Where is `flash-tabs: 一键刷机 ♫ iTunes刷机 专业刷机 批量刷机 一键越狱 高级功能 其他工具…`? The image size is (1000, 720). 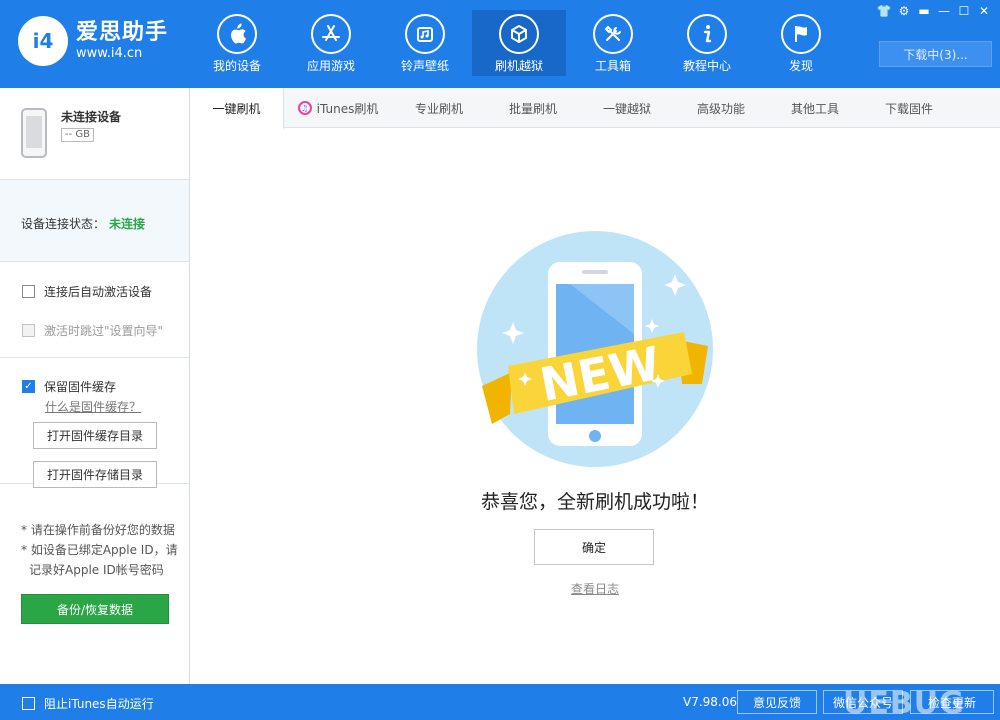 flash-tabs: 一键刷机 ♫ iTunes刷机 专业刷机 批量刷机 一键越狱 高级功能 其他工具… is located at coordinates (595, 108).